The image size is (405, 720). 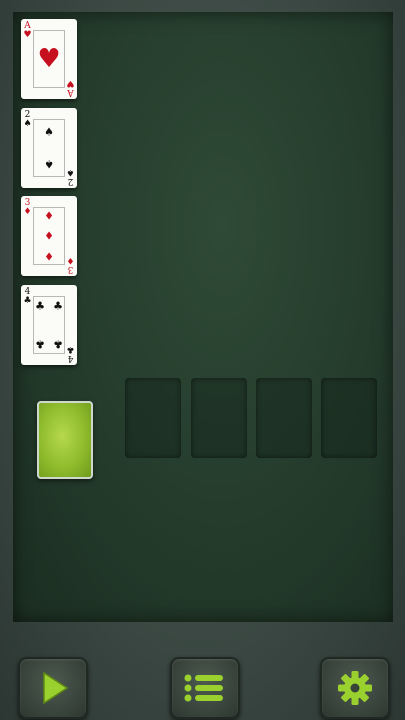 What do you see at coordinates (27, 30) in the screenshot?
I see `card-corner-top: A ♥` at bounding box center [27, 30].